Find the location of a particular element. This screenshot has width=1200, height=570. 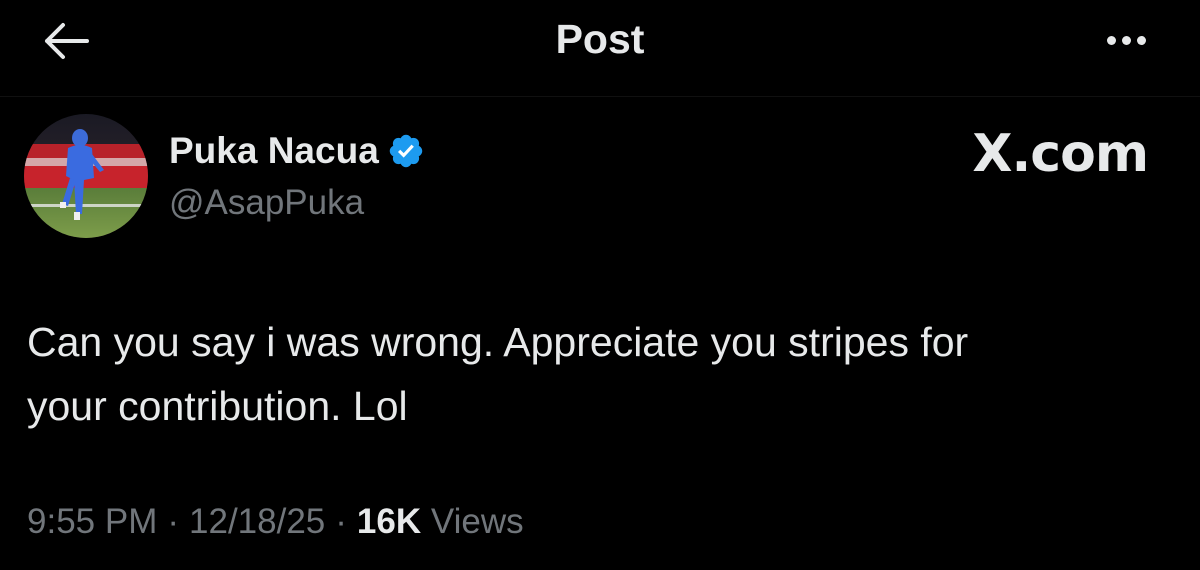

post-date: 12/18/25 is located at coordinates (257, 521).